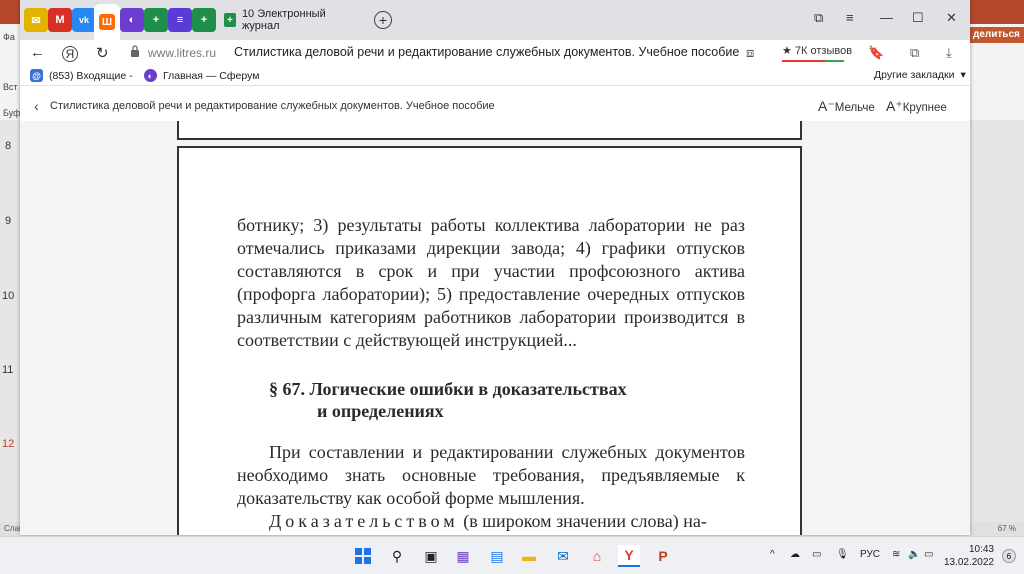 The image size is (1024, 574). Describe the element at coordinates (951, 18) in the screenshot. I see `close-button: ✕` at that location.